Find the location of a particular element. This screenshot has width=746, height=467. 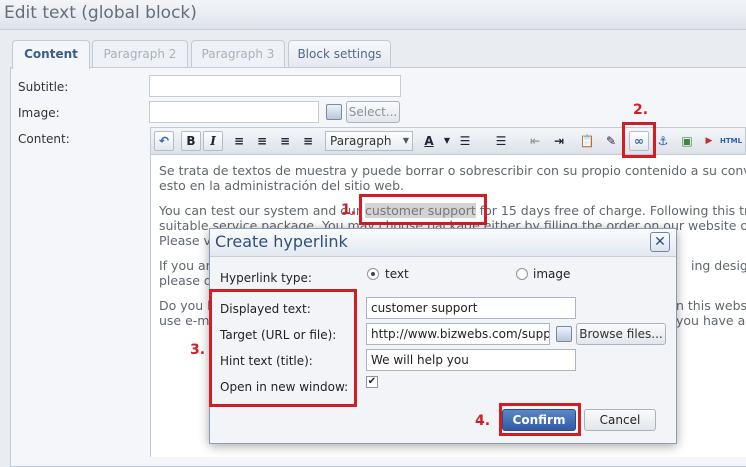

format-select: Paragraph ▼ is located at coordinates (369, 141).